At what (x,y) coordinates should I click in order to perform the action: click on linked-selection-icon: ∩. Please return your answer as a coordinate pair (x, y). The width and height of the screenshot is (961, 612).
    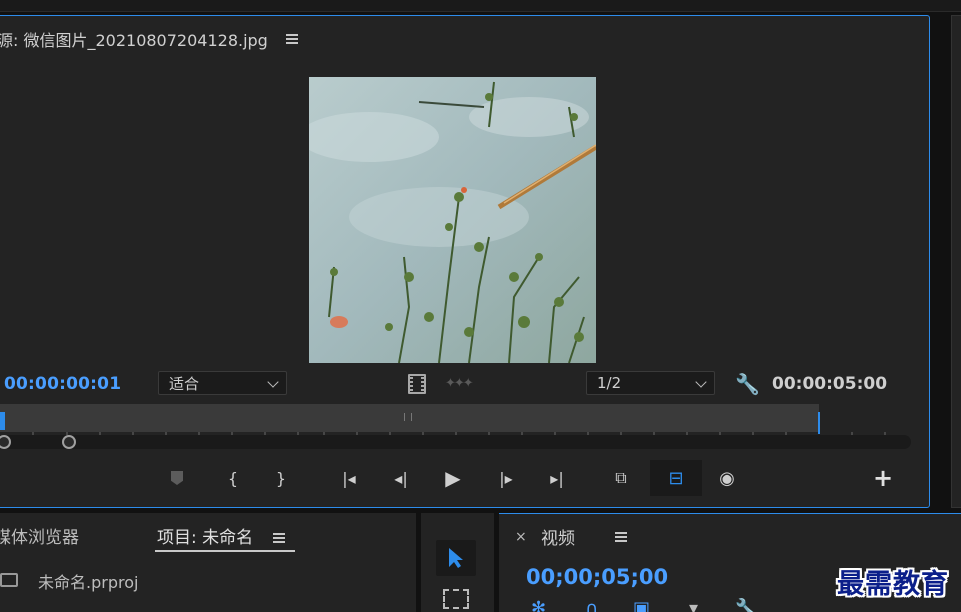
    Looking at the image, I should click on (591, 605).